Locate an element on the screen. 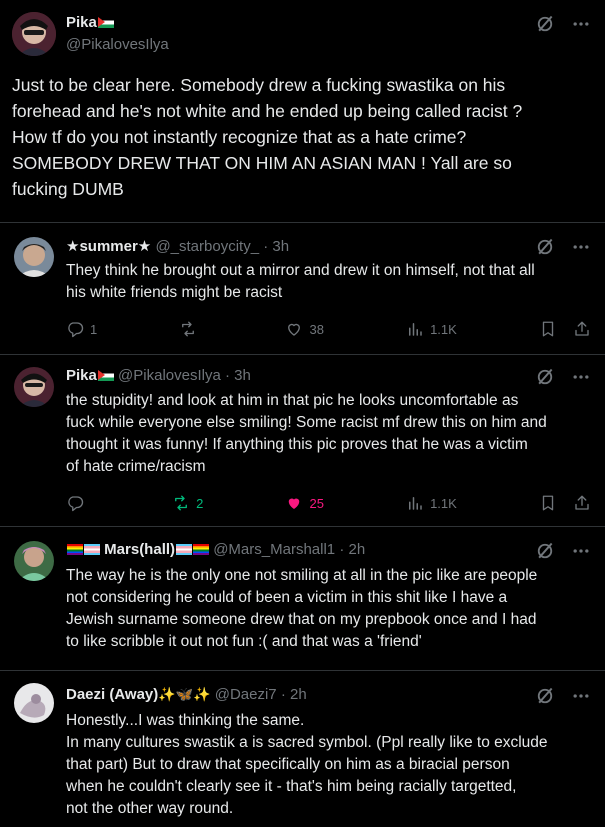  author-name: Daezi (Away) is located at coordinates (112, 694).